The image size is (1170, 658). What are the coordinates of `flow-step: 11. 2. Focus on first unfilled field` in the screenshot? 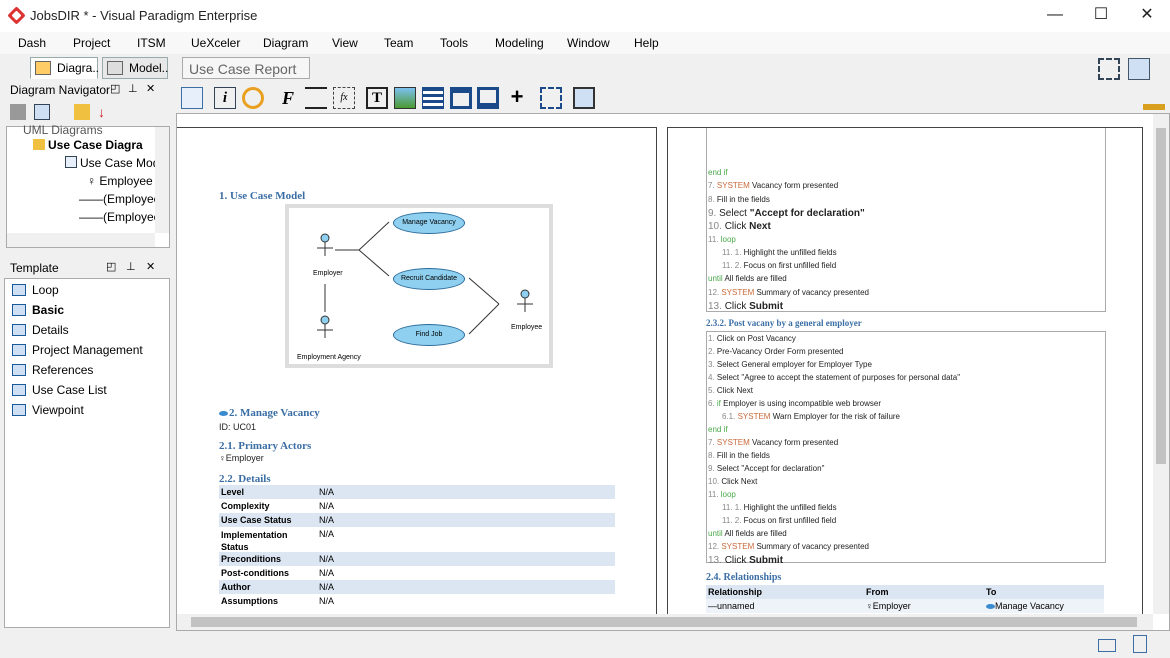 It's located at (779, 265).